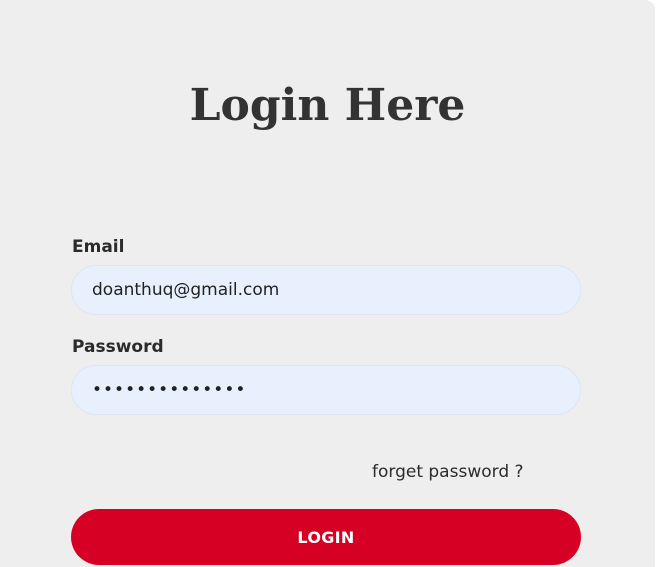  I want to click on password-field, so click(326, 390).